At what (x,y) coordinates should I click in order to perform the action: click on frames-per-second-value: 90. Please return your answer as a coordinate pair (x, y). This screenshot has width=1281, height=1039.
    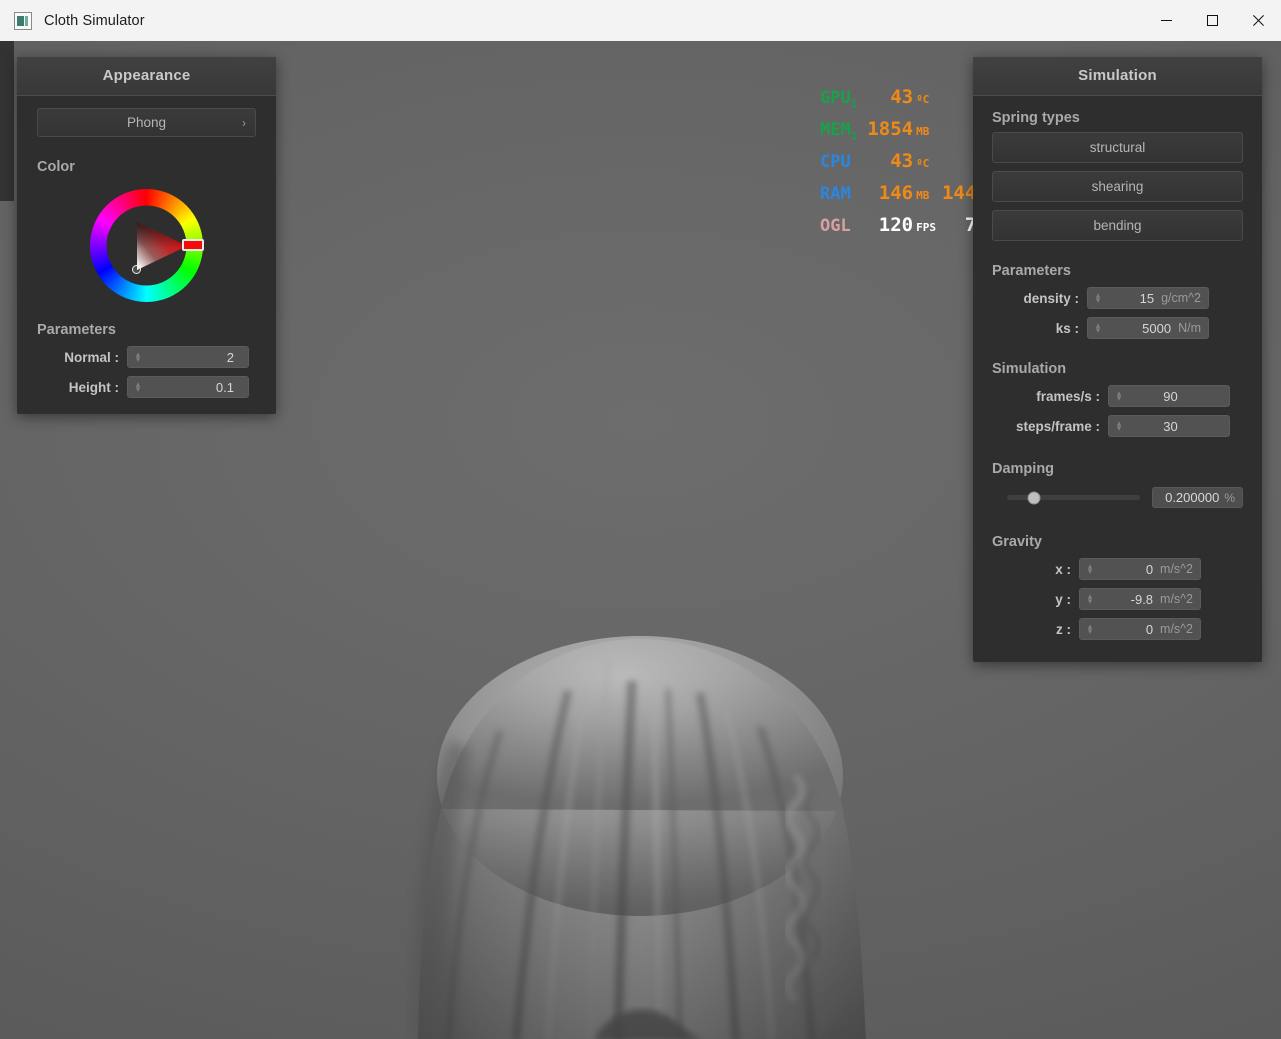
    Looking at the image, I should click on (1170, 396).